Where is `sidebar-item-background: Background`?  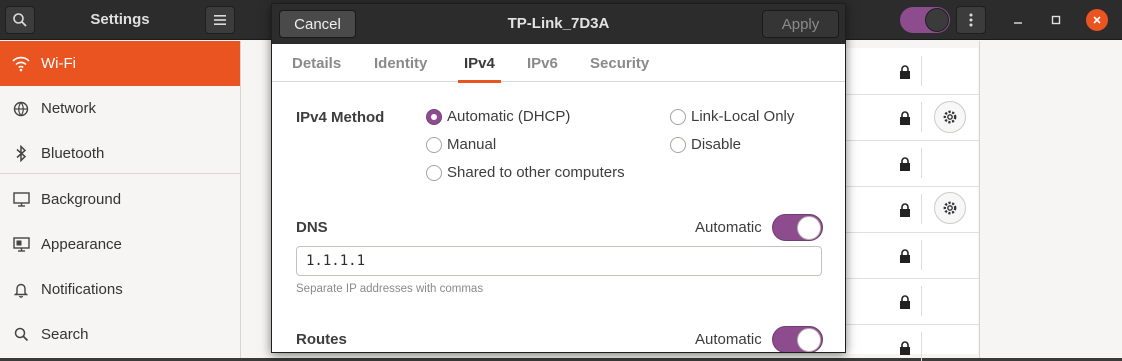 sidebar-item-background: Background is located at coordinates (120, 199).